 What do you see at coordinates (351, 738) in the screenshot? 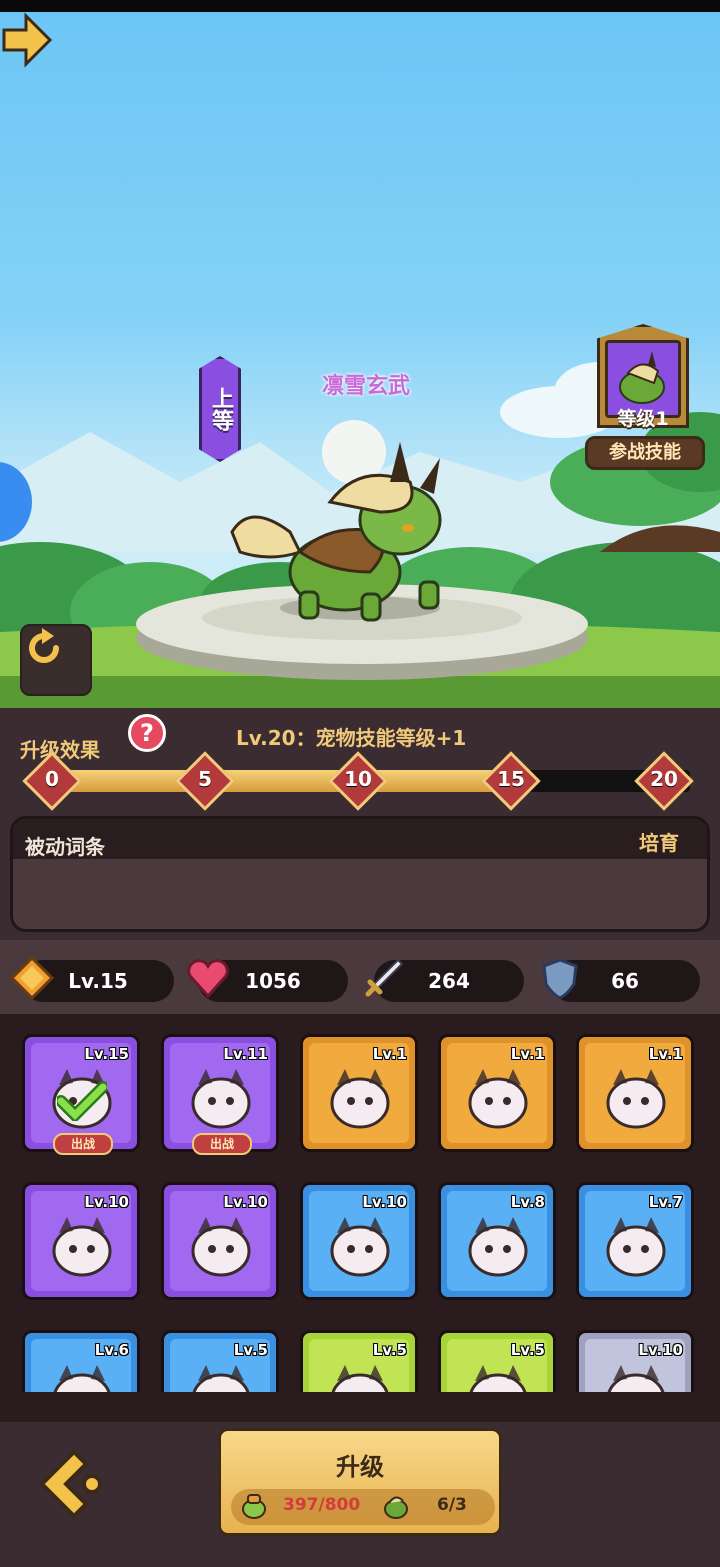
I see `upgrade-effect-text: Lv.20：宠物技能等级+1` at bounding box center [351, 738].